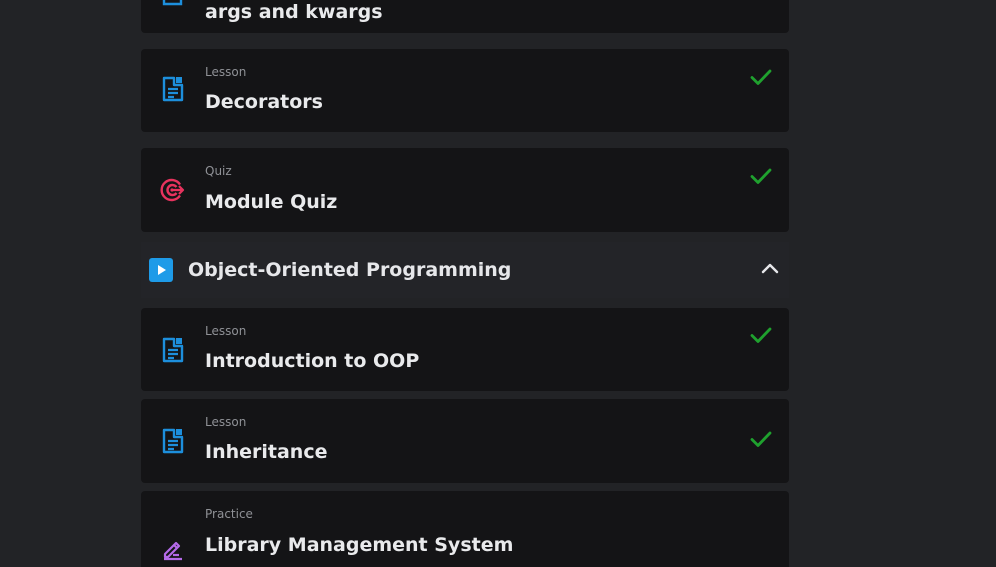 Image resolution: width=996 pixels, height=567 pixels. I want to click on item-title: Decorators, so click(264, 102).